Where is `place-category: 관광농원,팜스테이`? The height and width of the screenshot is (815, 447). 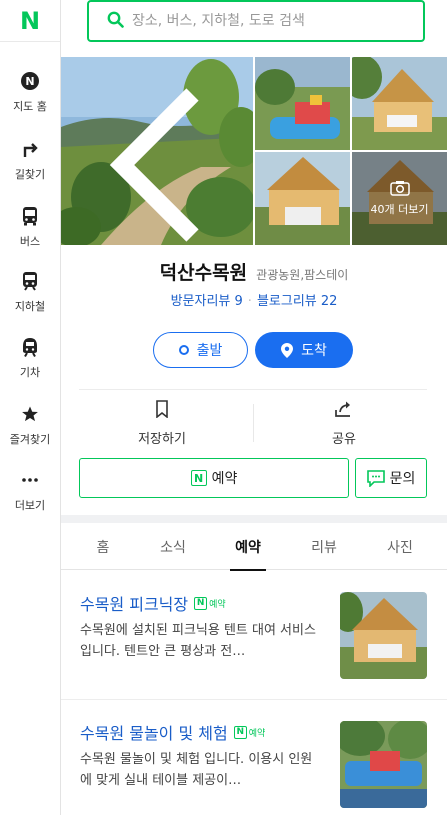
place-category: 관광농원,팜스테이 is located at coordinates (302, 275).